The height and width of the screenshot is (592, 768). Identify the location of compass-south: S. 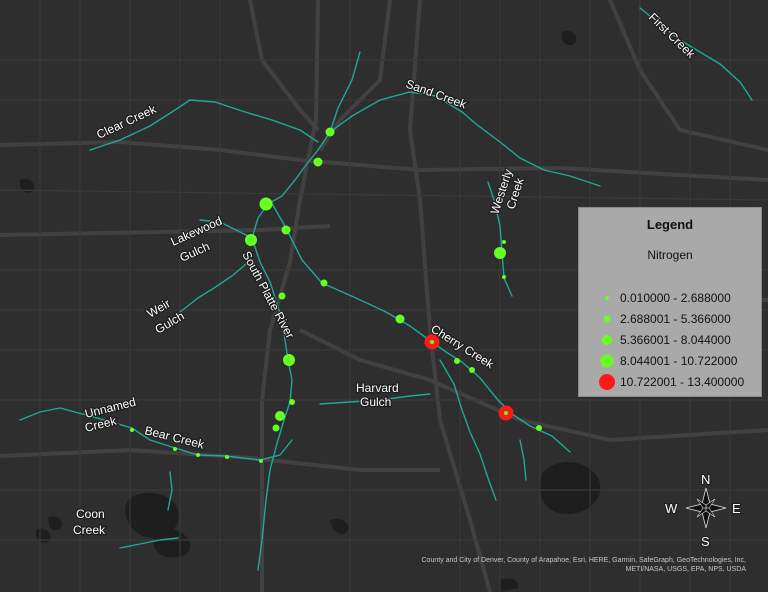
(705, 541).